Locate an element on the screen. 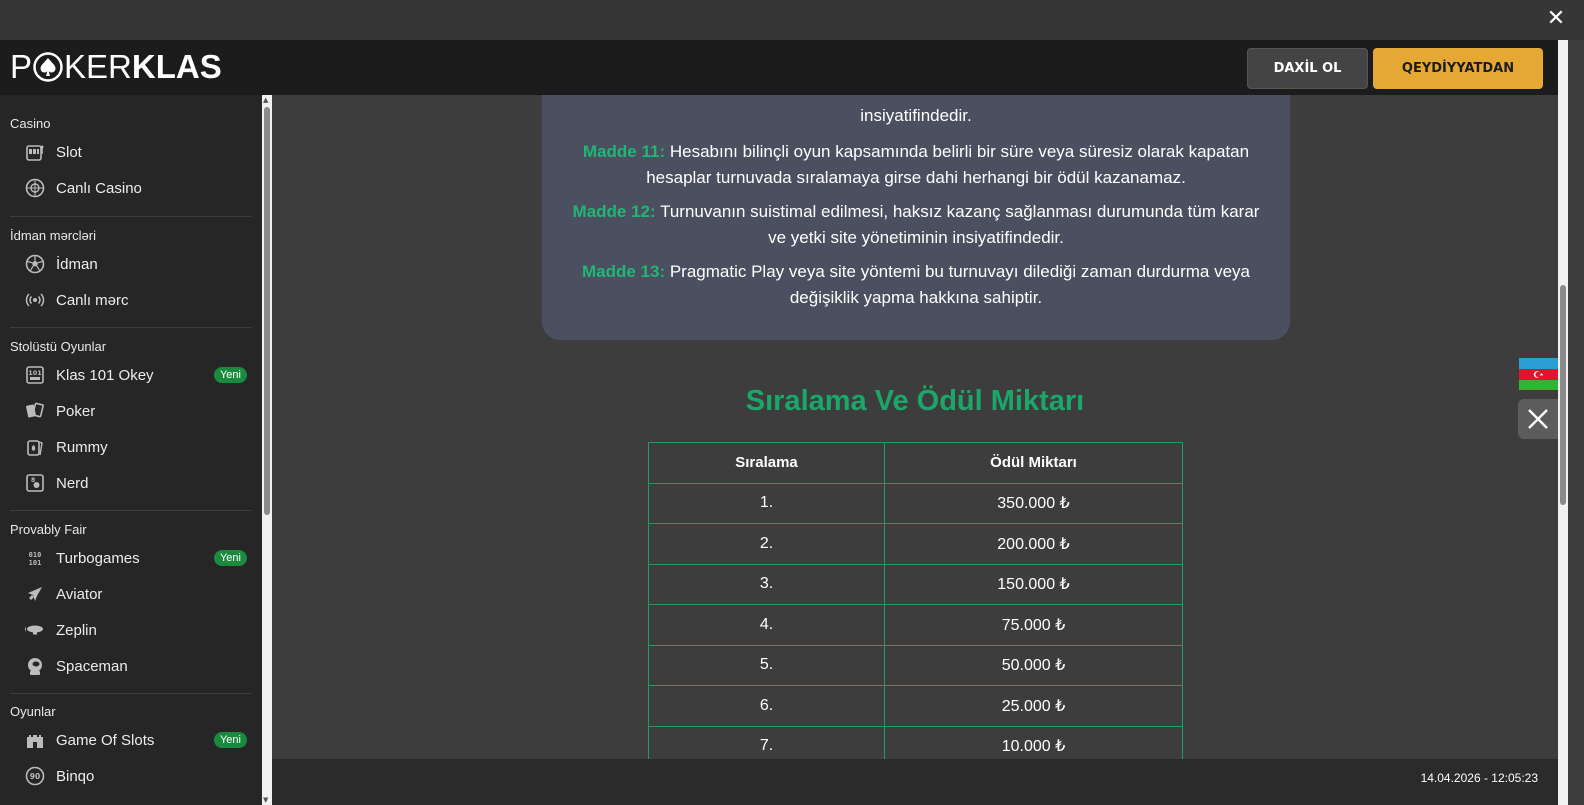 The image size is (1584, 805). sidebar-item-turbogames: 010 101 Turbogames Yeni is located at coordinates (139, 558).